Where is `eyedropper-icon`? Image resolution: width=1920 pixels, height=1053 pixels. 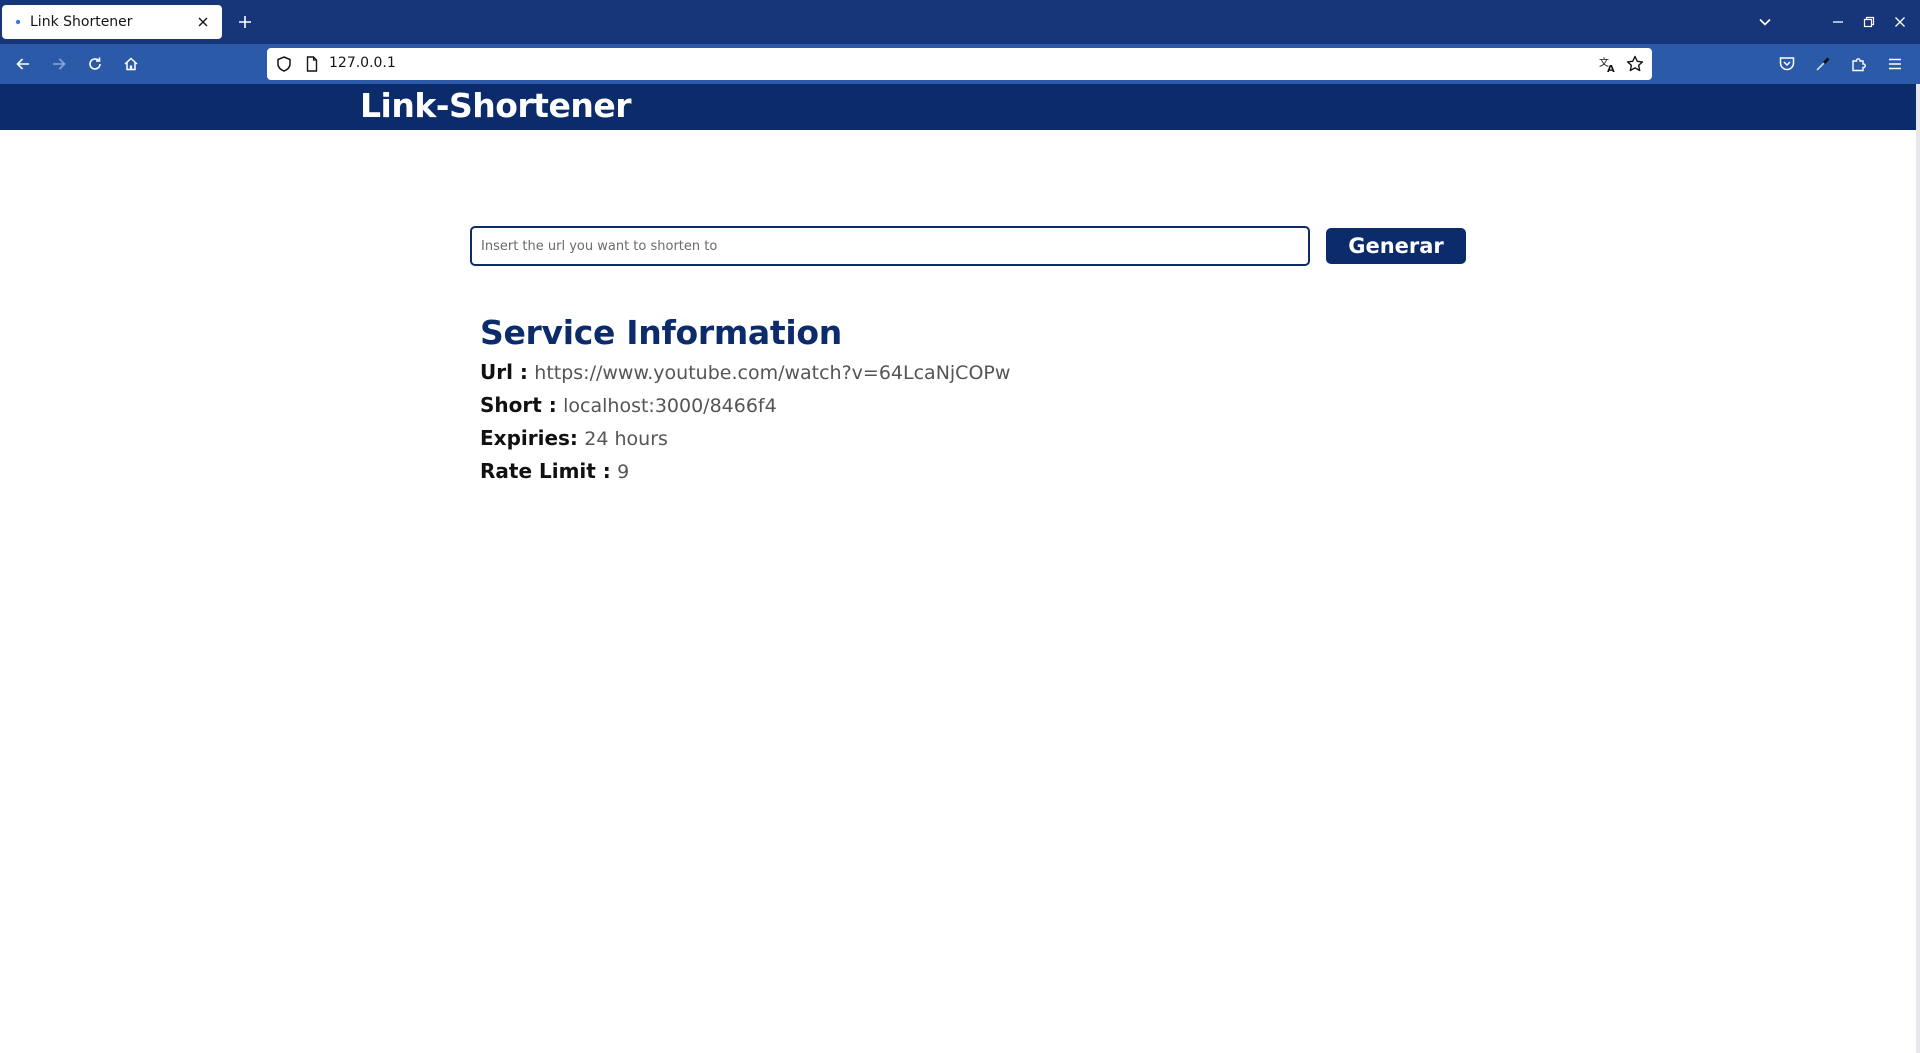
eyedropper-icon is located at coordinates (1823, 64).